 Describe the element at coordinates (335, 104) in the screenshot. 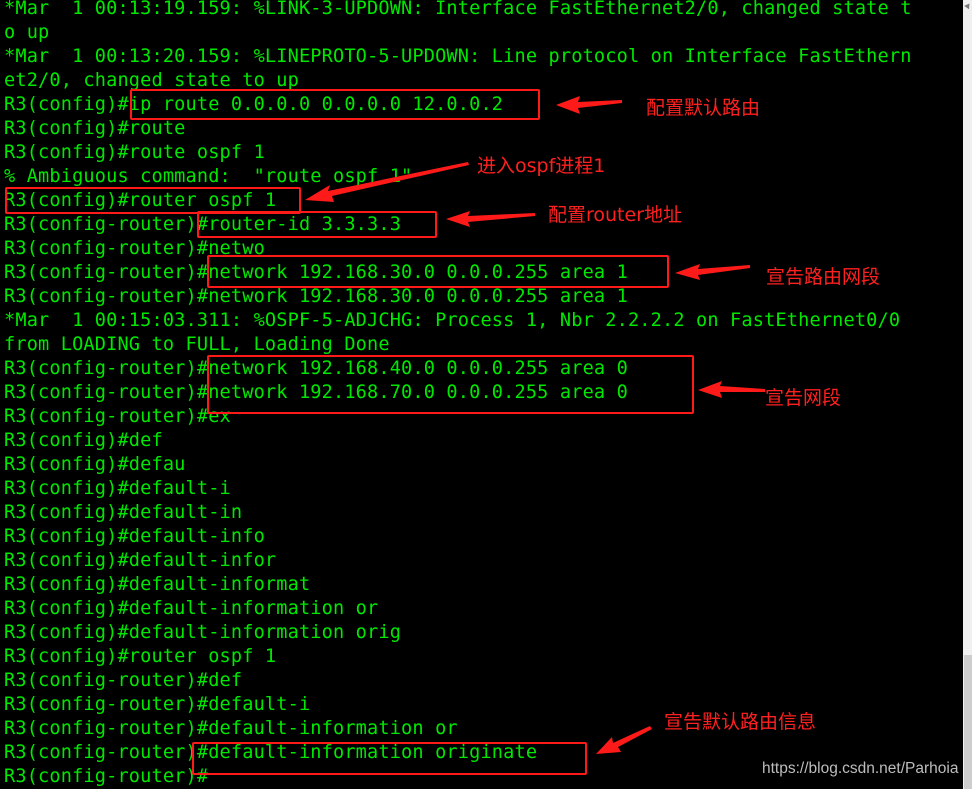

I see `highlight-box-default-route` at that location.